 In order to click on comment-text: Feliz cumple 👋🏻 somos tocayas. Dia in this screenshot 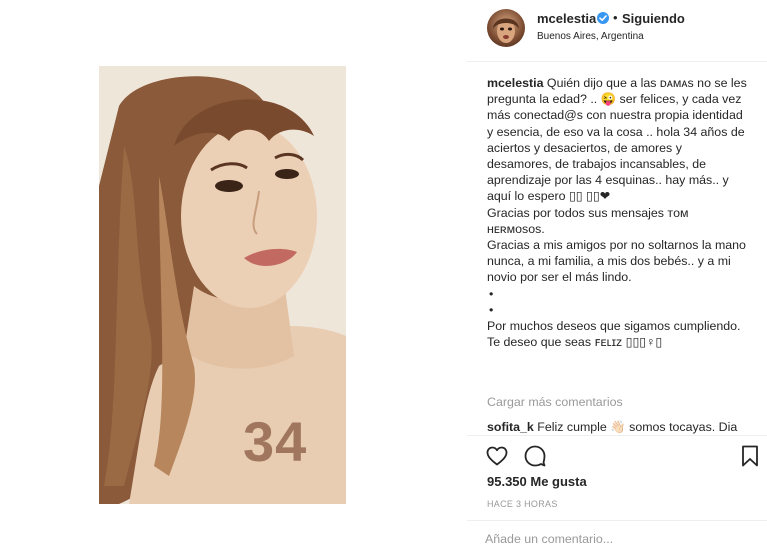, I will do `click(635, 427)`.